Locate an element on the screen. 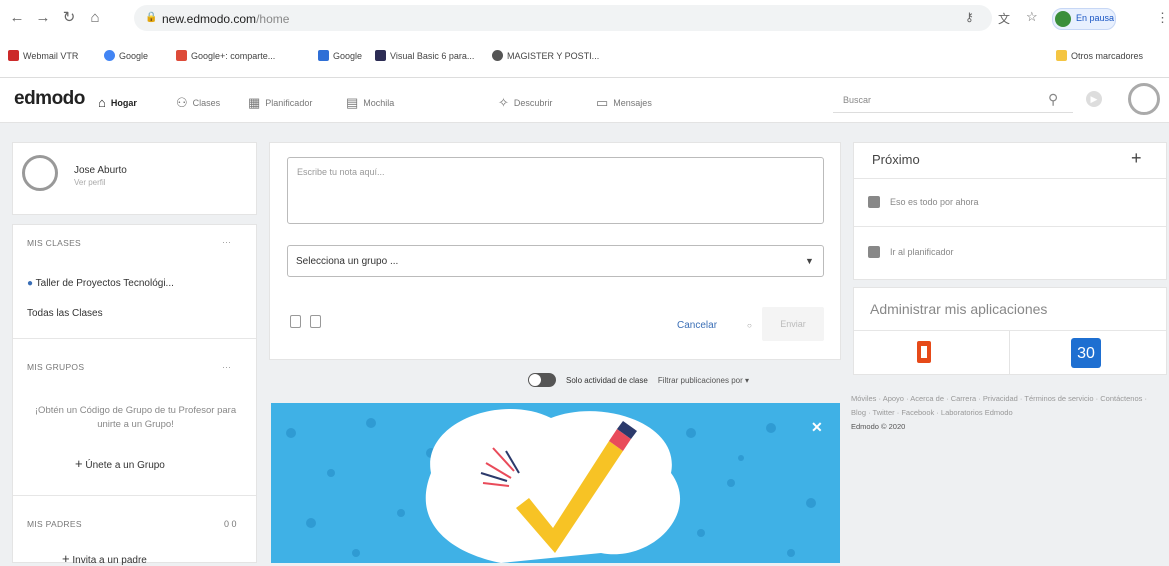 This screenshot has height=566, width=1169. footer-link: Móviles is located at coordinates (863, 398).